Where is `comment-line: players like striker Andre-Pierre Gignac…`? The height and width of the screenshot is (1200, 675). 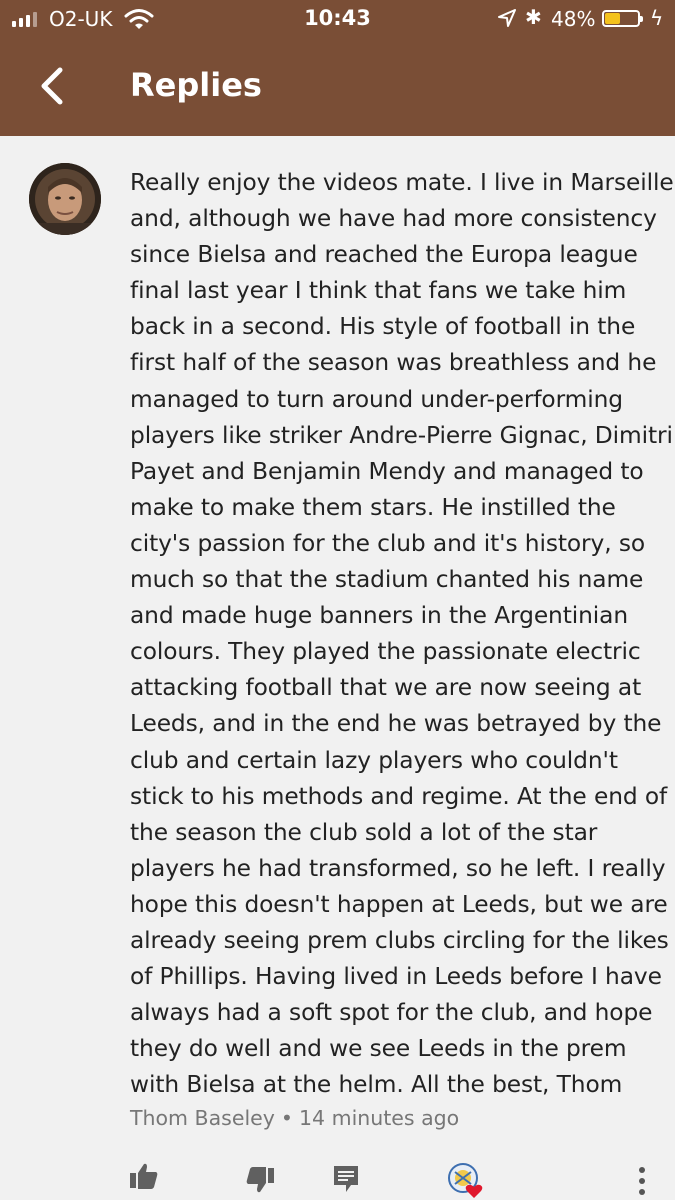 comment-line: players like striker Andre-Pierre Gignac… is located at coordinates (401, 435).